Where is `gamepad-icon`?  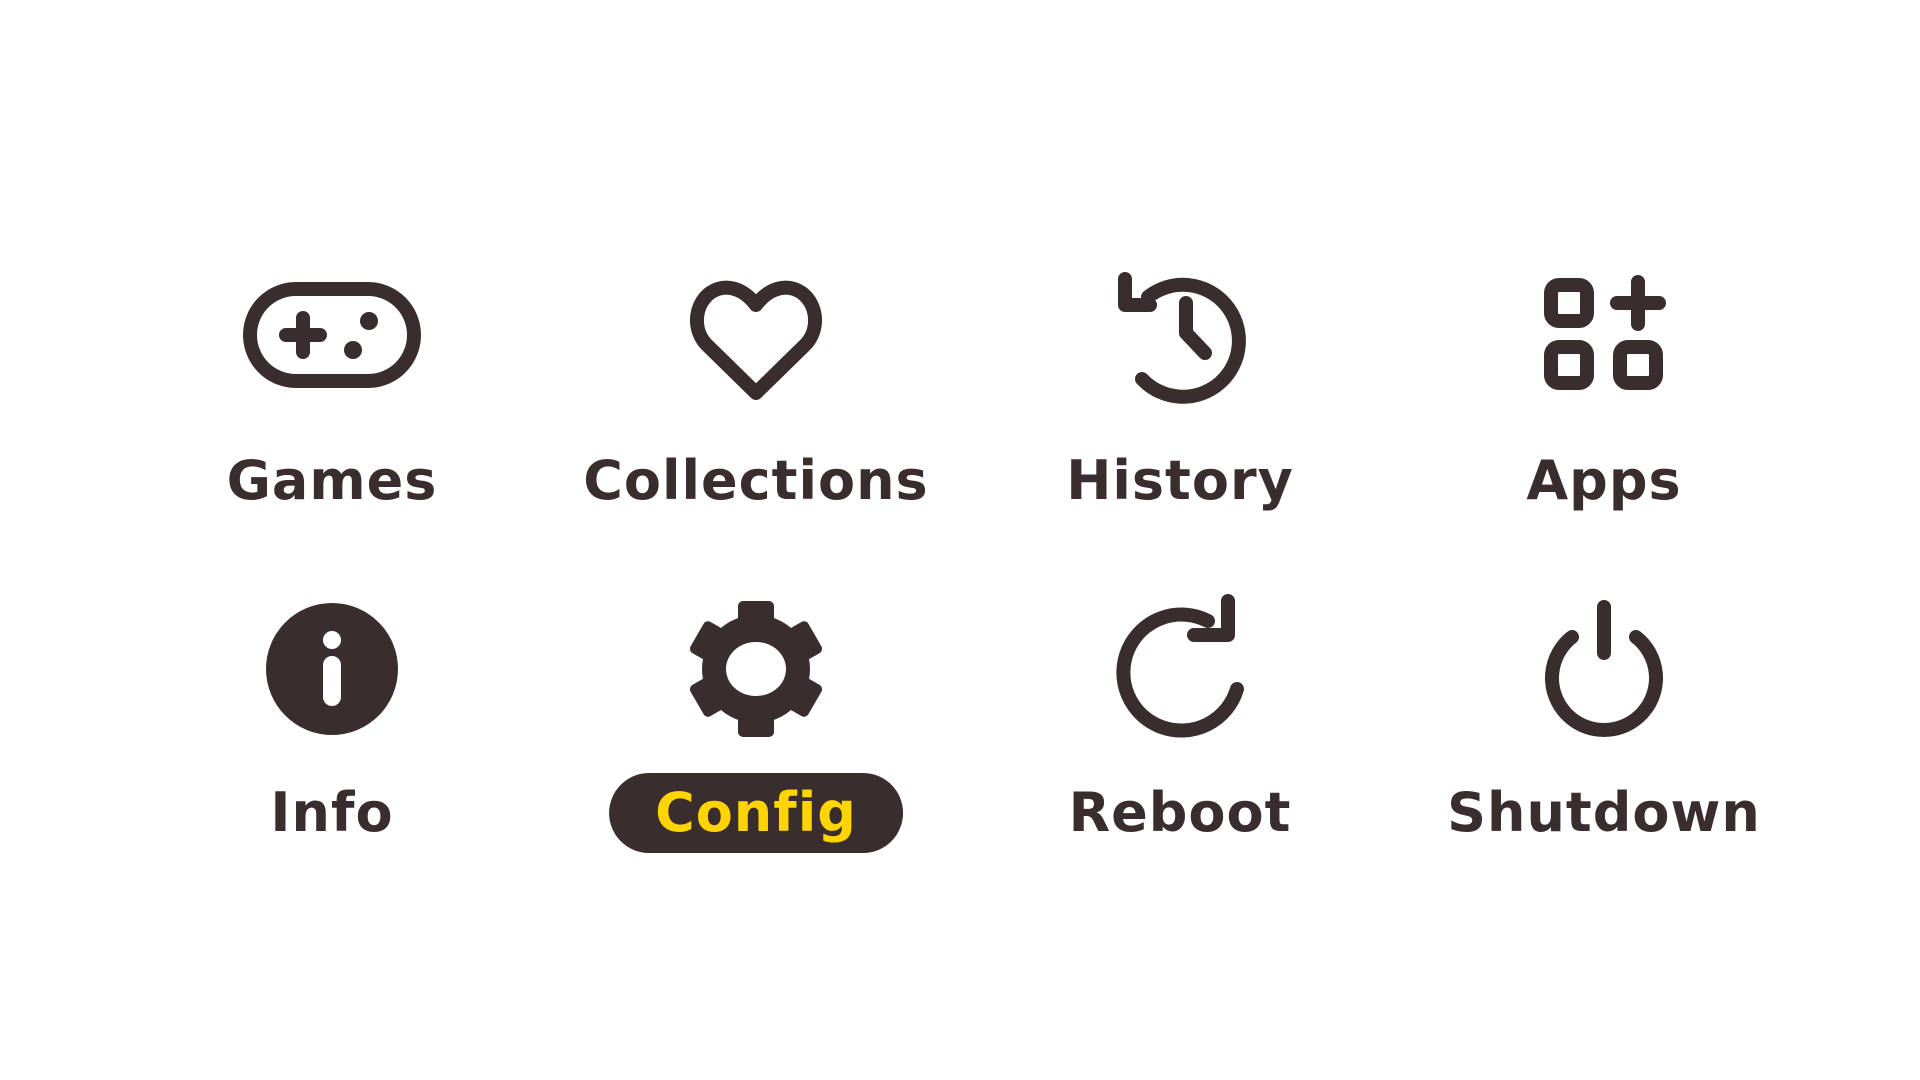 gamepad-icon is located at coordinates (332, 335).